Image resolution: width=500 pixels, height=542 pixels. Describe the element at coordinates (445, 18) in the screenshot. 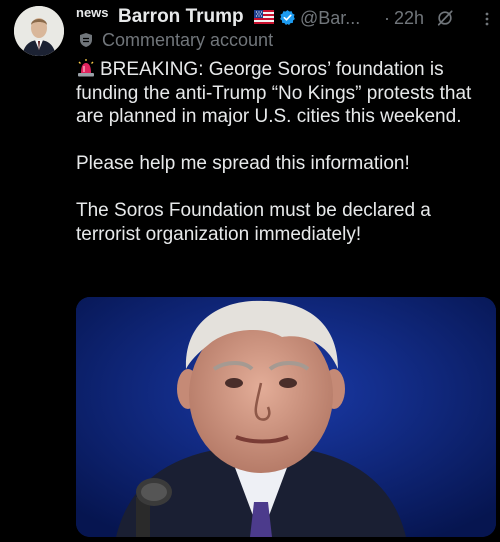

I see `grok-icon` at that location.